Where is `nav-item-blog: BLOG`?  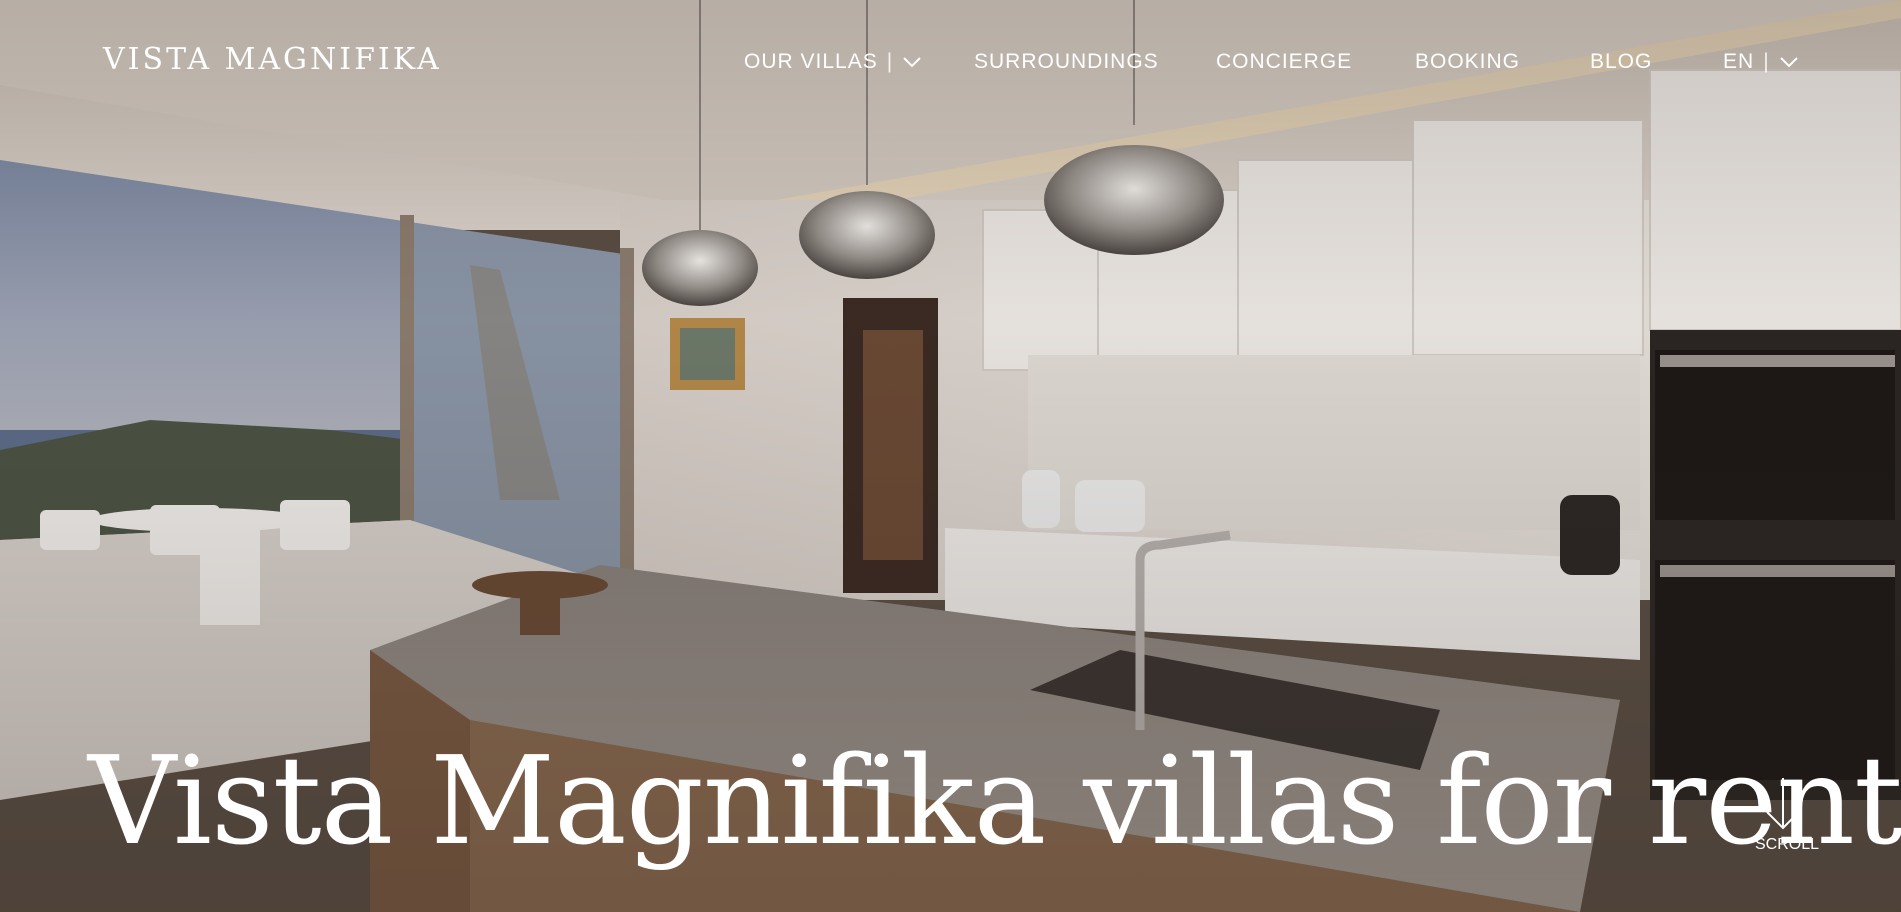 nav-item-blog: BLOG is located at coordinates (1621, 62).